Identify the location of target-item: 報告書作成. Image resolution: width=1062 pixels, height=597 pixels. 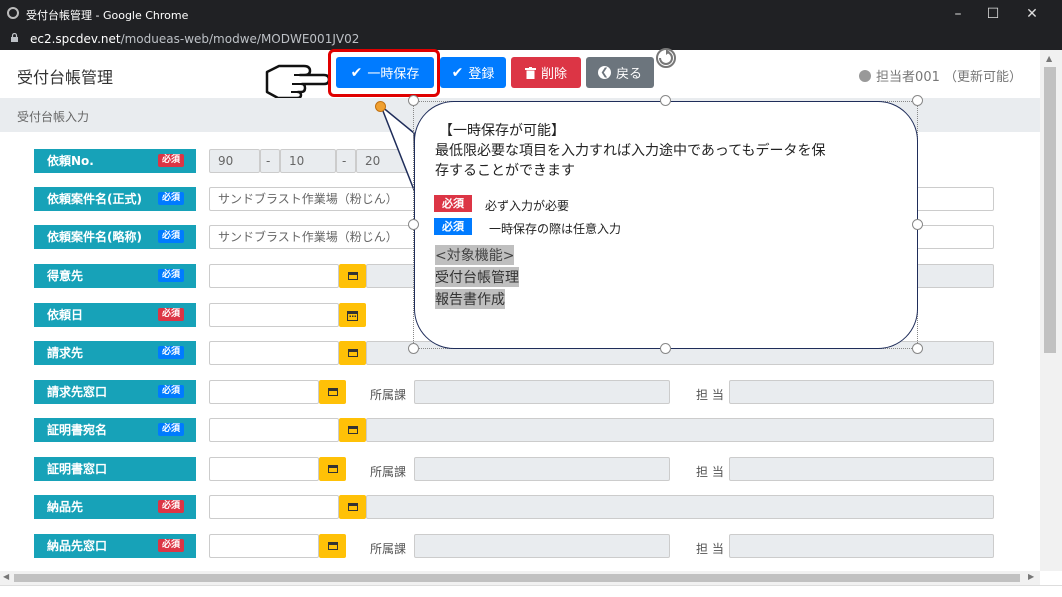
(470, 299).